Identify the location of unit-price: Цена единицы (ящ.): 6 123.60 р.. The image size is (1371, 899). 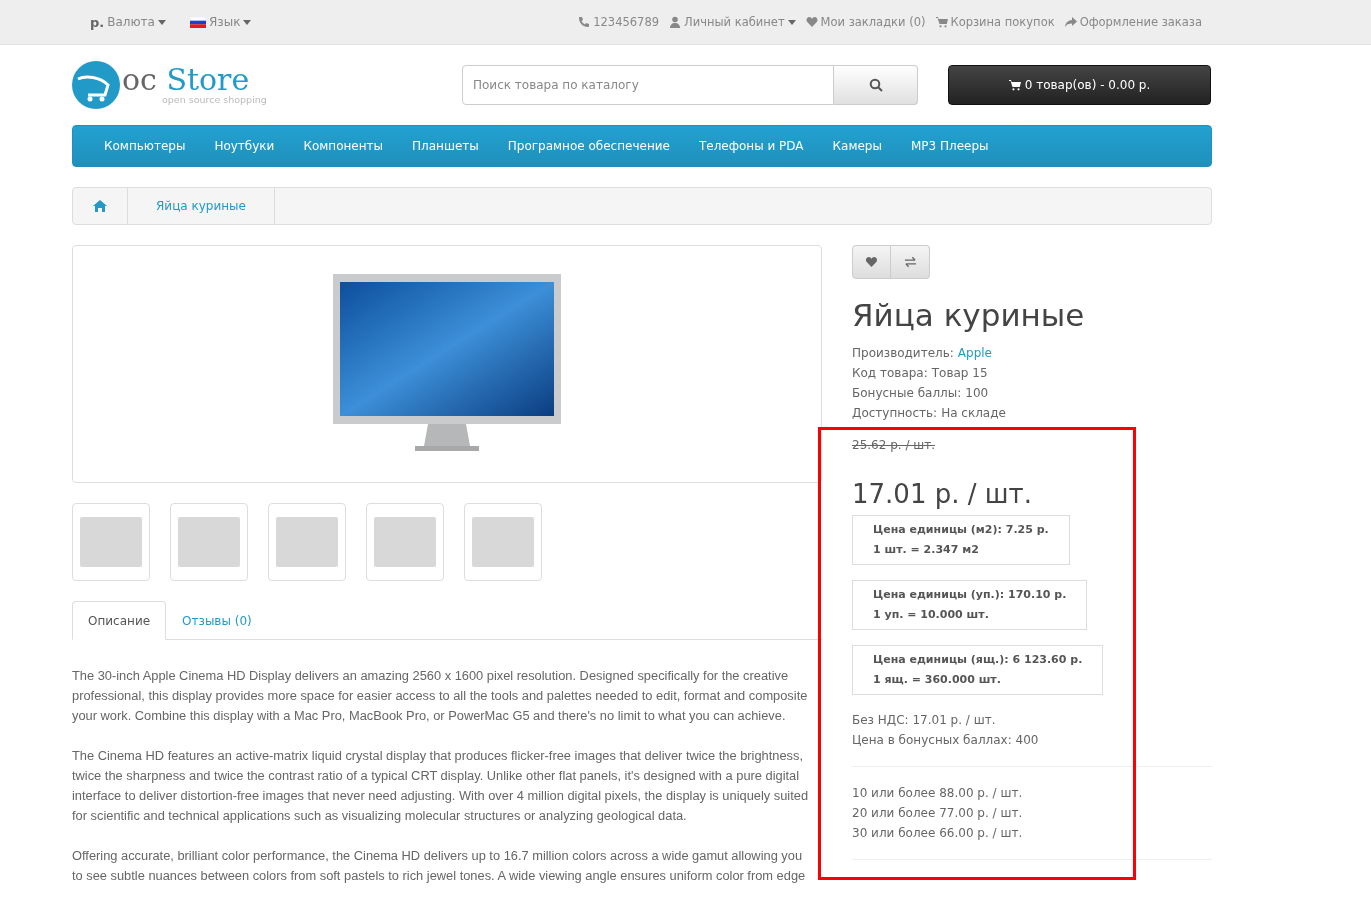
(978, 660).